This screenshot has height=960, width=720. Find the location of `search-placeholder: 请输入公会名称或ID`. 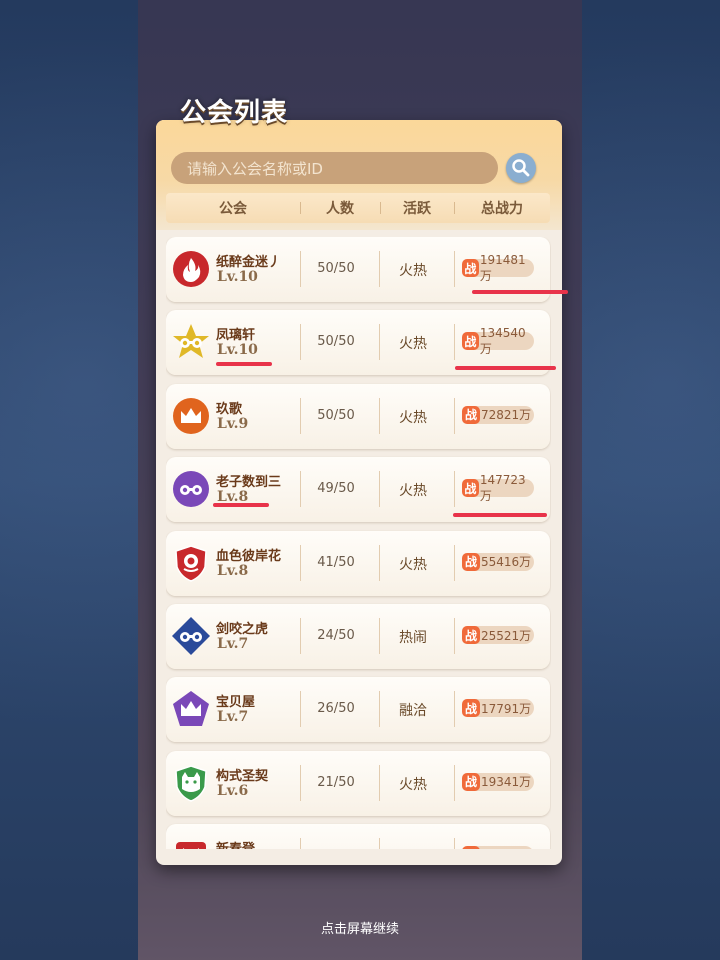

search-placeholder: 请输入公会名称或ID is located at coordinates (255, 168).